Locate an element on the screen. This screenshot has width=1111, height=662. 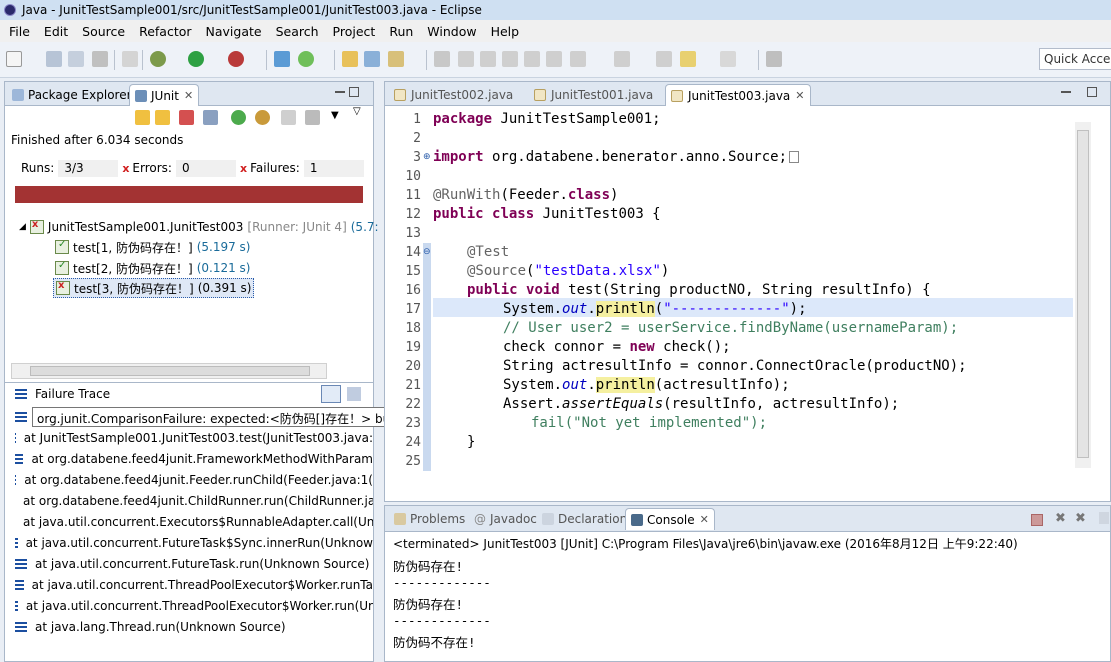
quick-access-input: Quick Access is located at coordinates (1075, 59).